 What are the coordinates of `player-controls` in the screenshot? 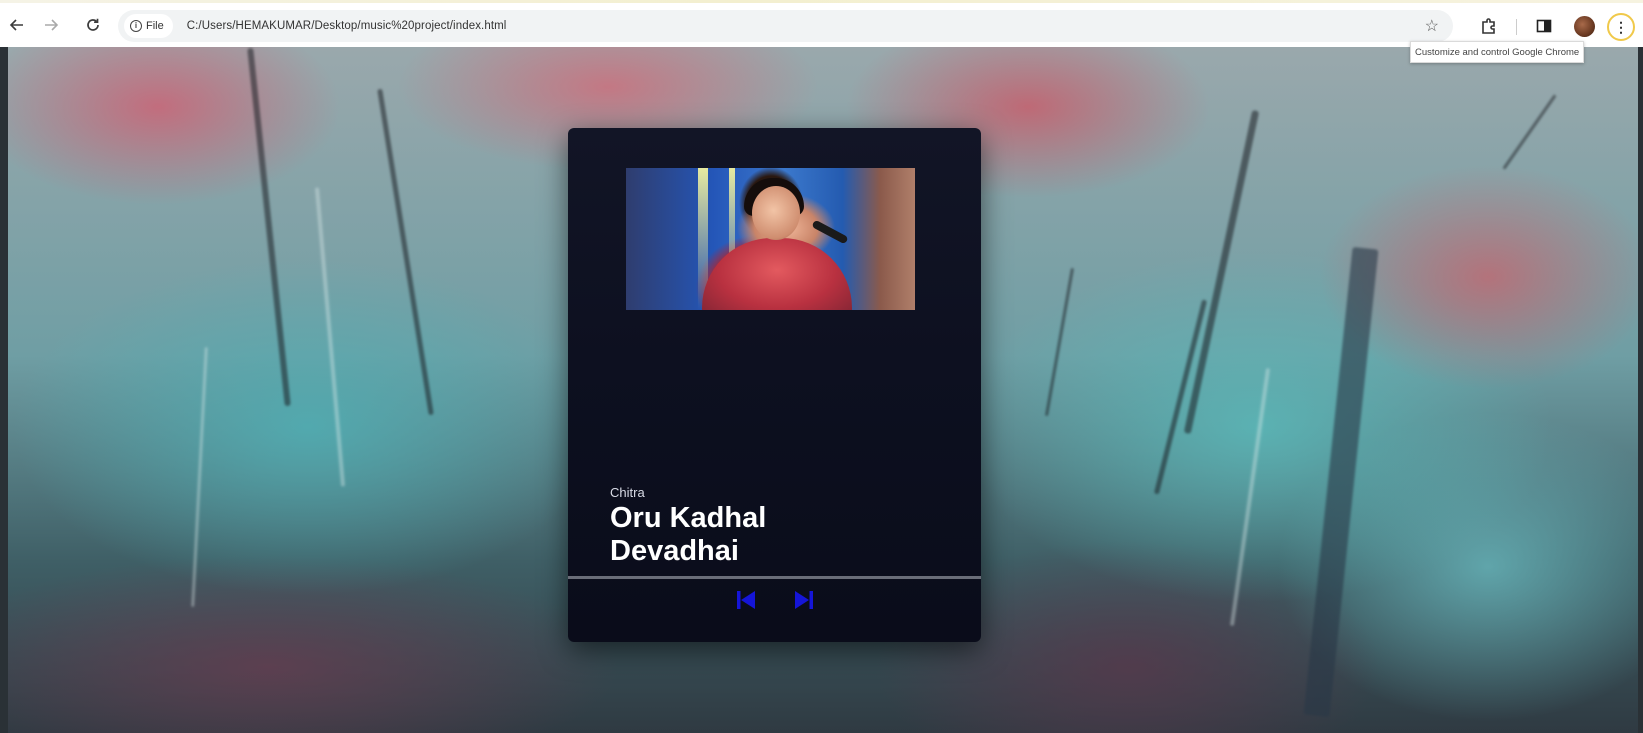 It's located at (774, 600).